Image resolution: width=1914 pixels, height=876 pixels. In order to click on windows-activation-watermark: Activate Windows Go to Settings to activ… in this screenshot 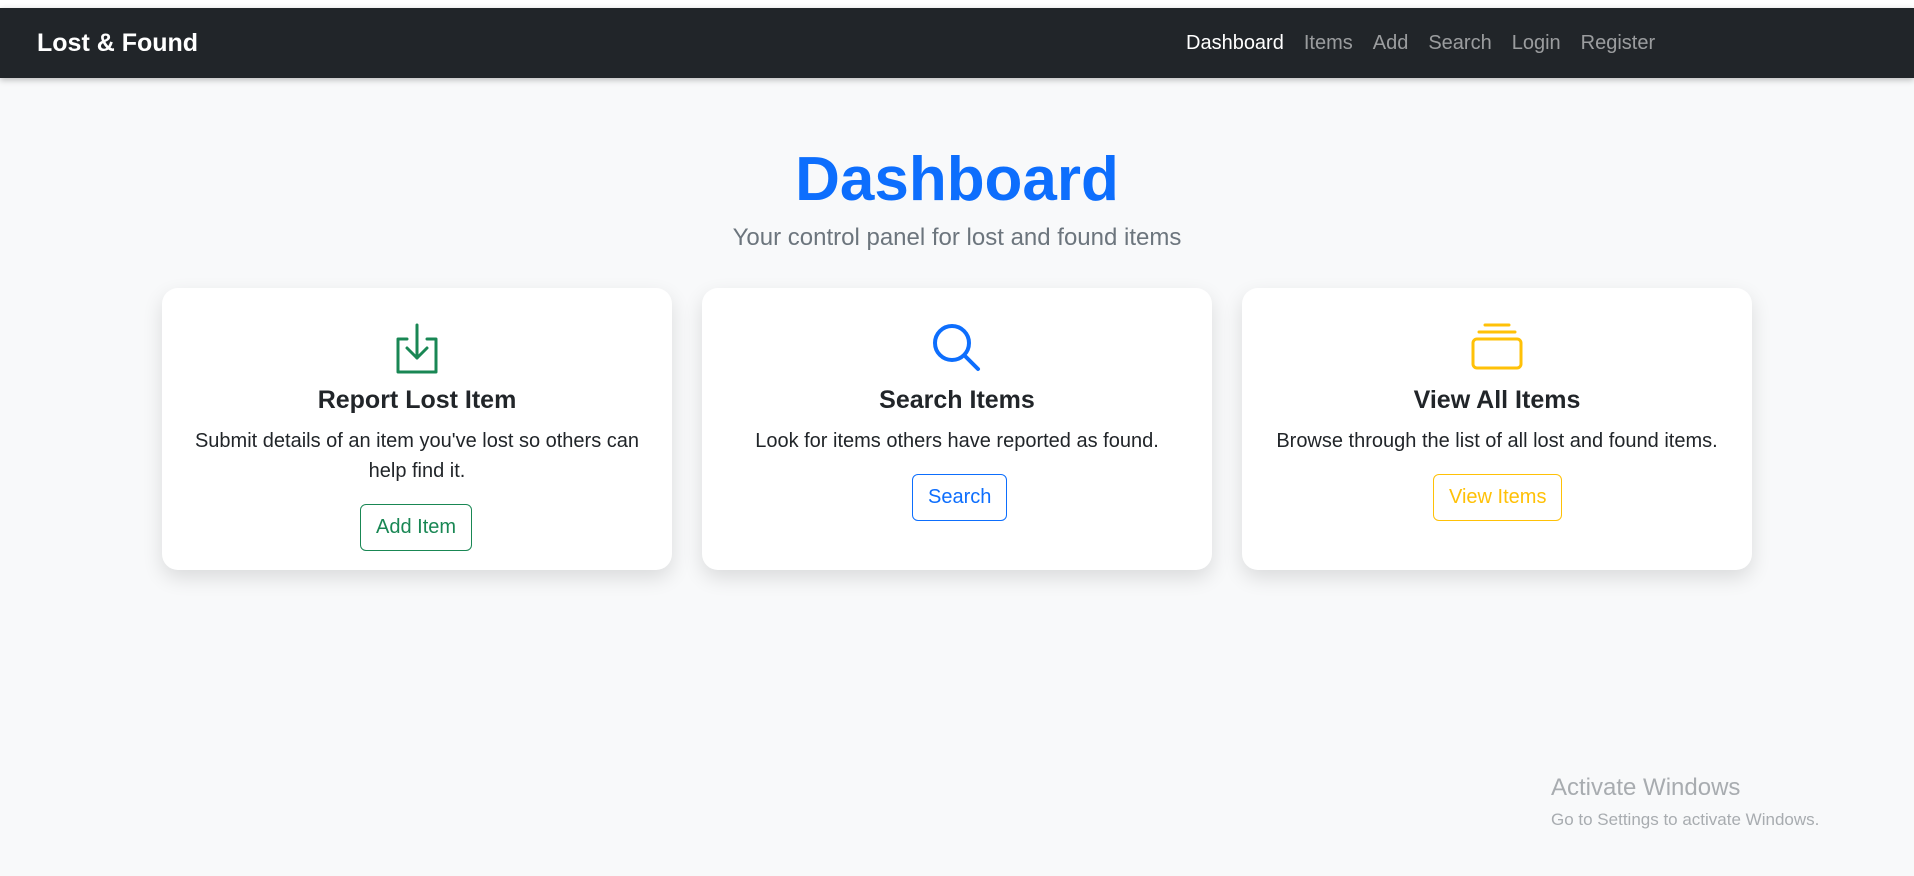, I will do `click(1685, 802)`.